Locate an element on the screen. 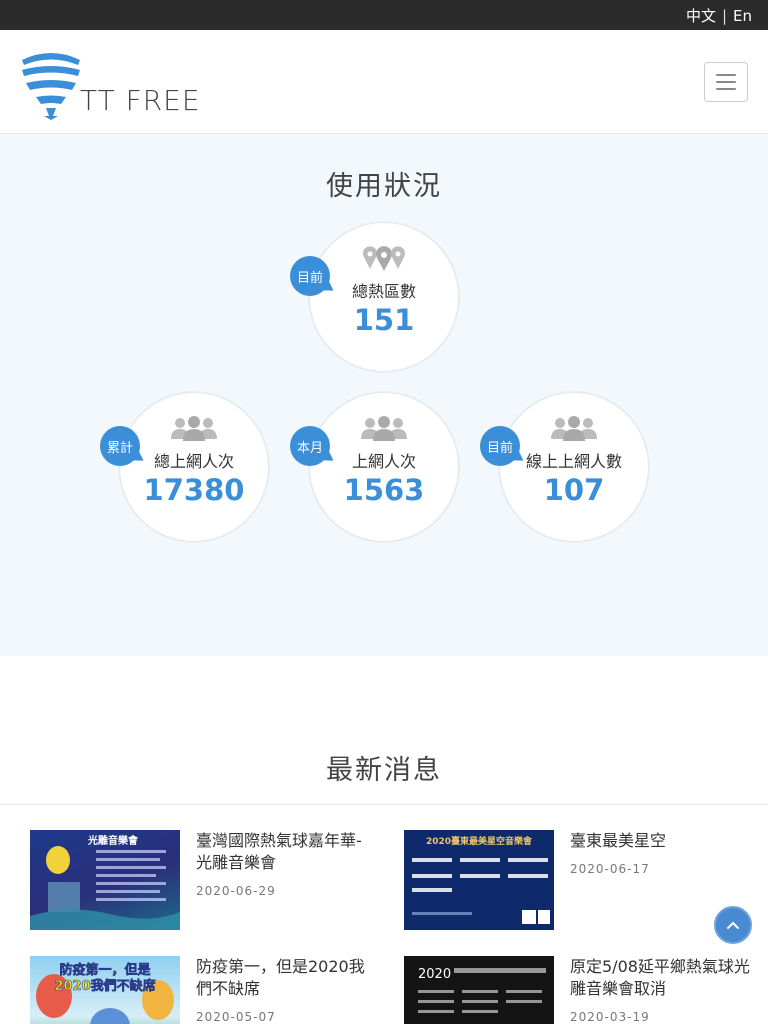  news-thumbnail: 2020臺東最美星空音樂會 is located at coordinates (479, 880).